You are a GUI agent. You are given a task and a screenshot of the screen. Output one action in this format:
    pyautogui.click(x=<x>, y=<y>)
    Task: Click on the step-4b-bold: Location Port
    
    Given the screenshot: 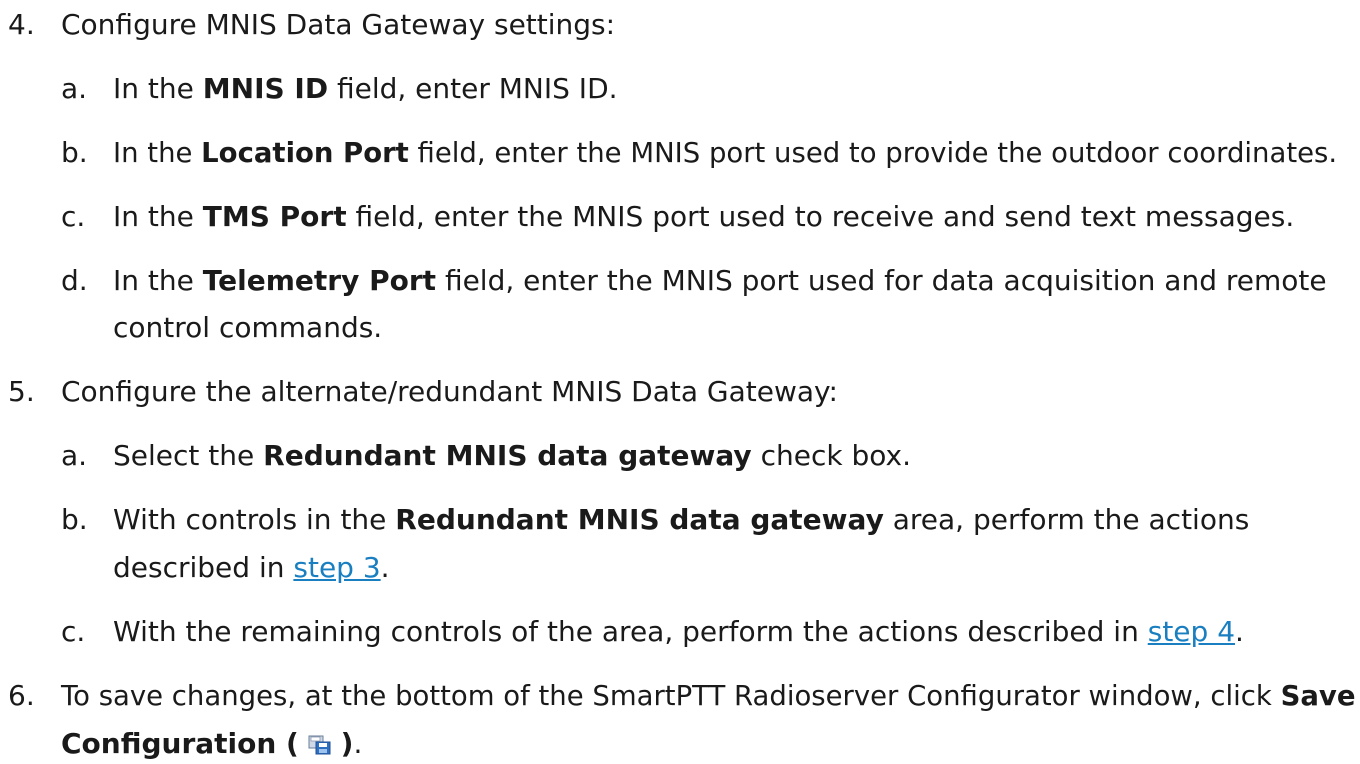 What is the action you would take?
    pyautogui.click(x=305, y=153)
    